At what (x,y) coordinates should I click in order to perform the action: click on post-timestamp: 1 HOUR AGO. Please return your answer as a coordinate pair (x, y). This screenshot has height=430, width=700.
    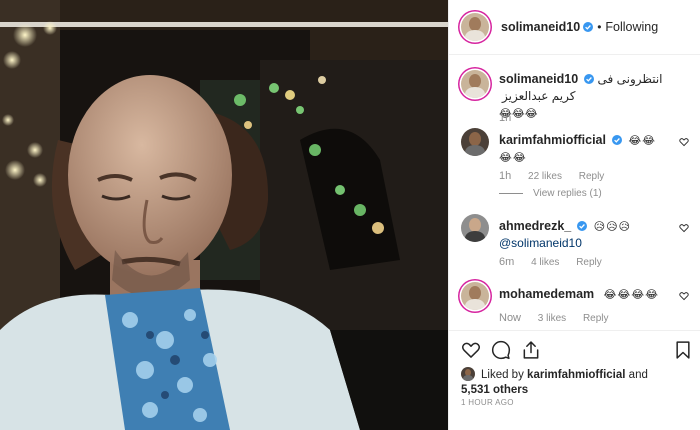
    Looking at the image, I should click on (487, 402).